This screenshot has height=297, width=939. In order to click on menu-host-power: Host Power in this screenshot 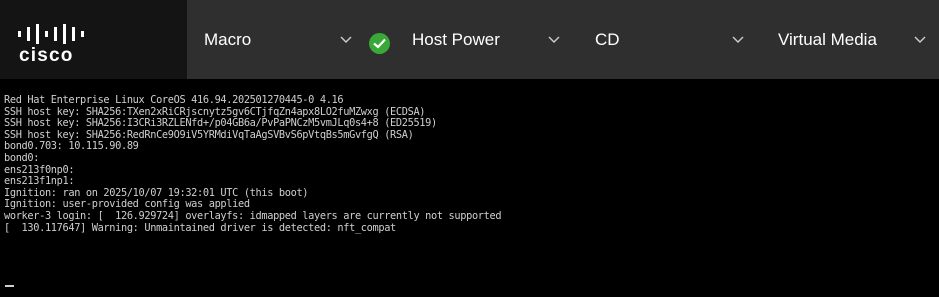, I will do `click(456, 39)`.